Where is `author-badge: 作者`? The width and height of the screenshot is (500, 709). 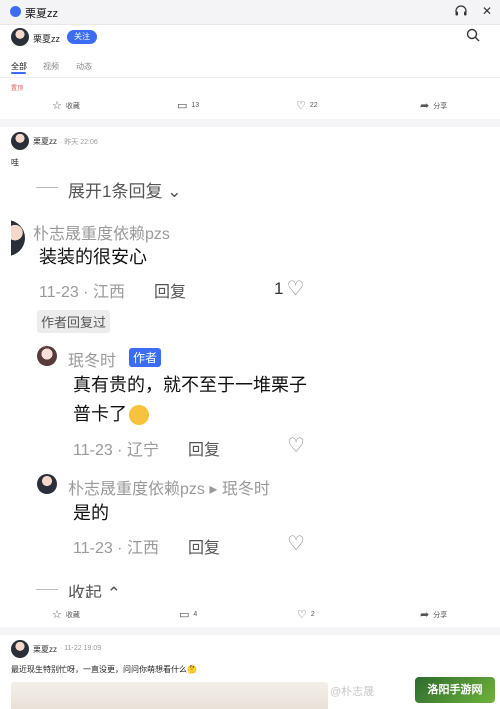 author-badge: 作者 is located at coordinates (145, 357).